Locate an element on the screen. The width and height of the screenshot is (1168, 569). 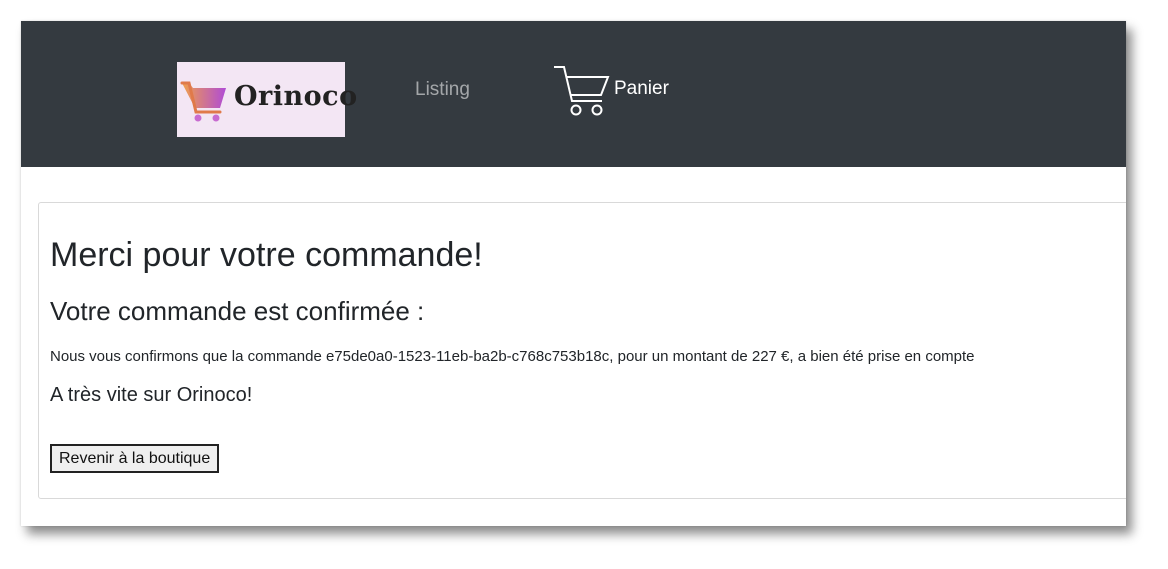
cart-outline-icon is located at coordinates (582, 91).